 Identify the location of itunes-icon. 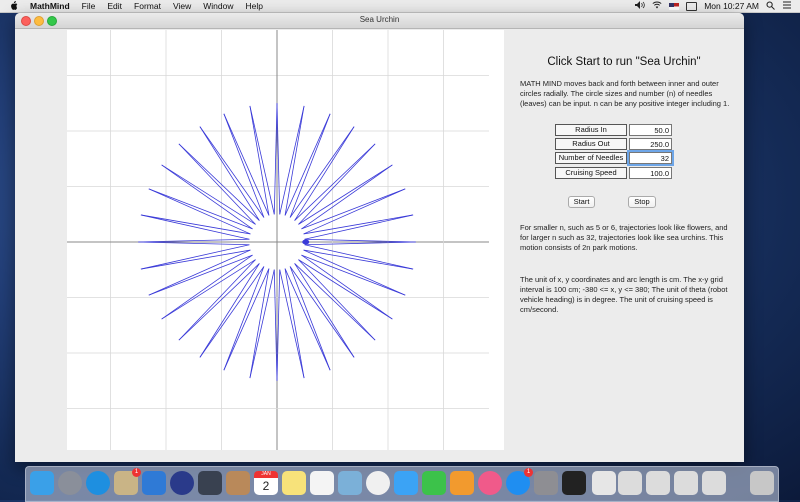
(490, 483).